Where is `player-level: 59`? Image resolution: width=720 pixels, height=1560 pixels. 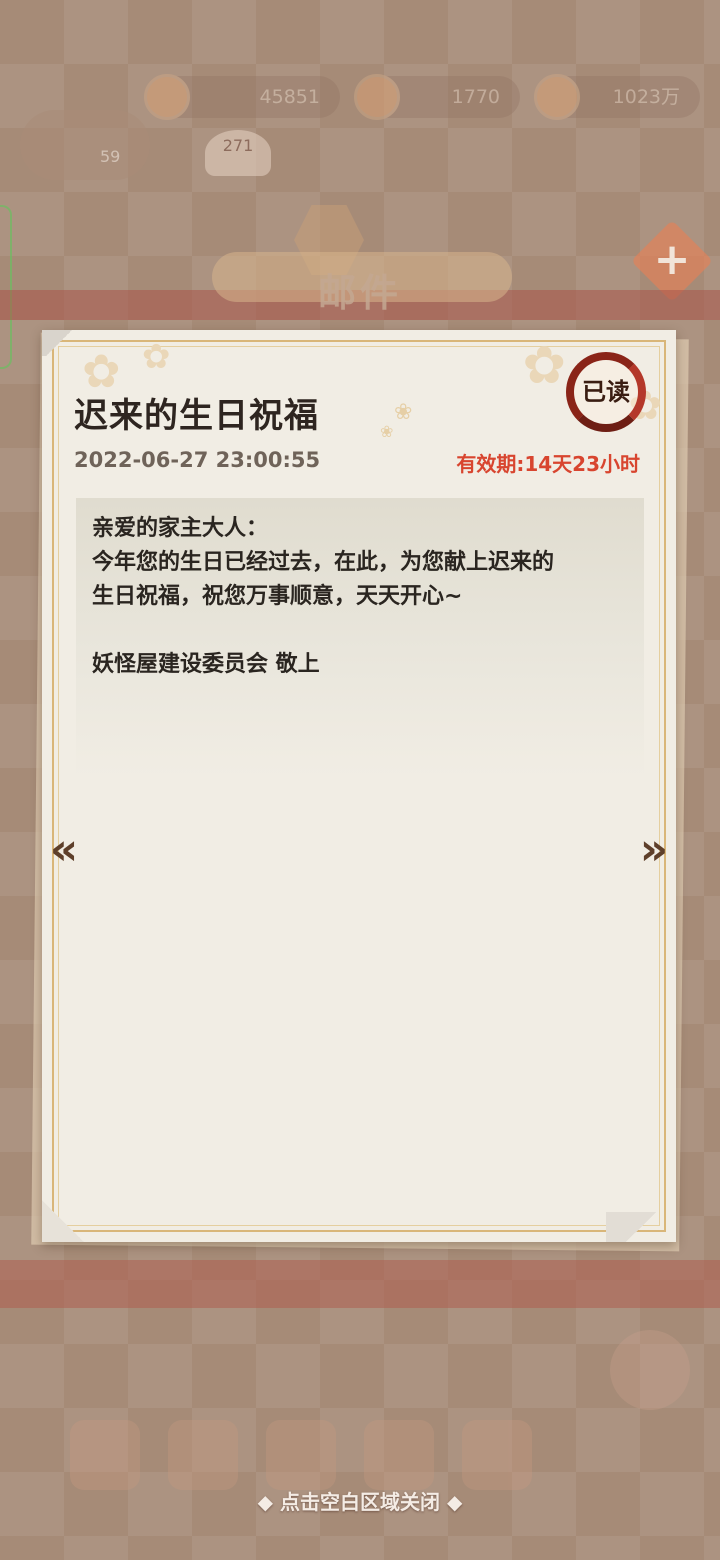
player-level: 59 is located at coordinates (110, 156).